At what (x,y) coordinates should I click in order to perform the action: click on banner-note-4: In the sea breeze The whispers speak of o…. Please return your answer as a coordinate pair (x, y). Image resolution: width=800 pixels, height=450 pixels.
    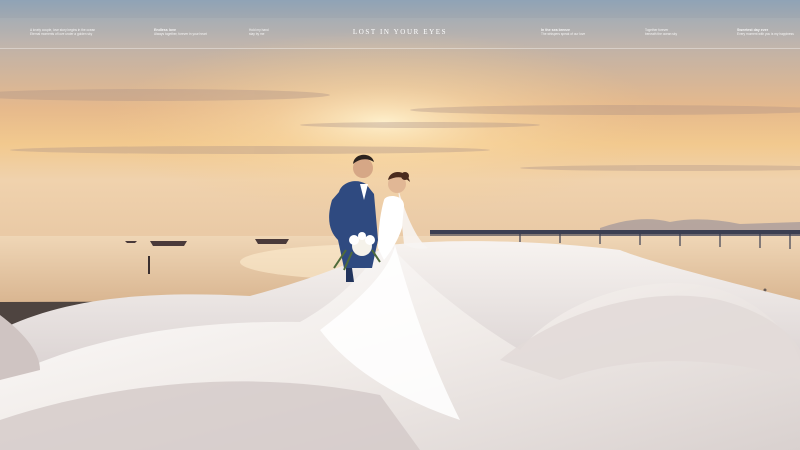
    Looking at the image, I should click on (563, 32).